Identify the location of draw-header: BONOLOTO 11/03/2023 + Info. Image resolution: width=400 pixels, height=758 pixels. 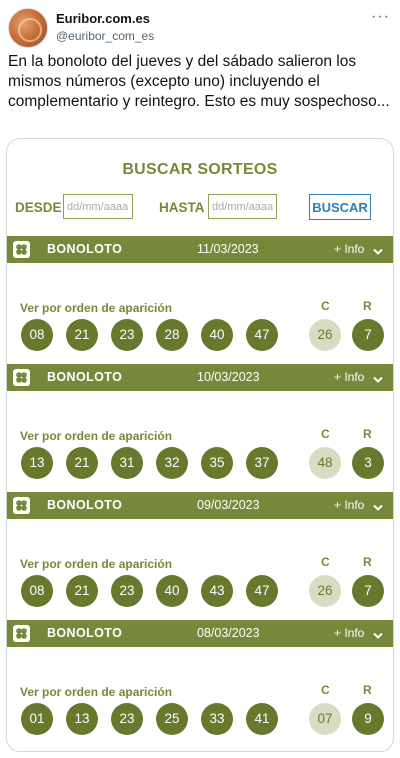
(200, 249).